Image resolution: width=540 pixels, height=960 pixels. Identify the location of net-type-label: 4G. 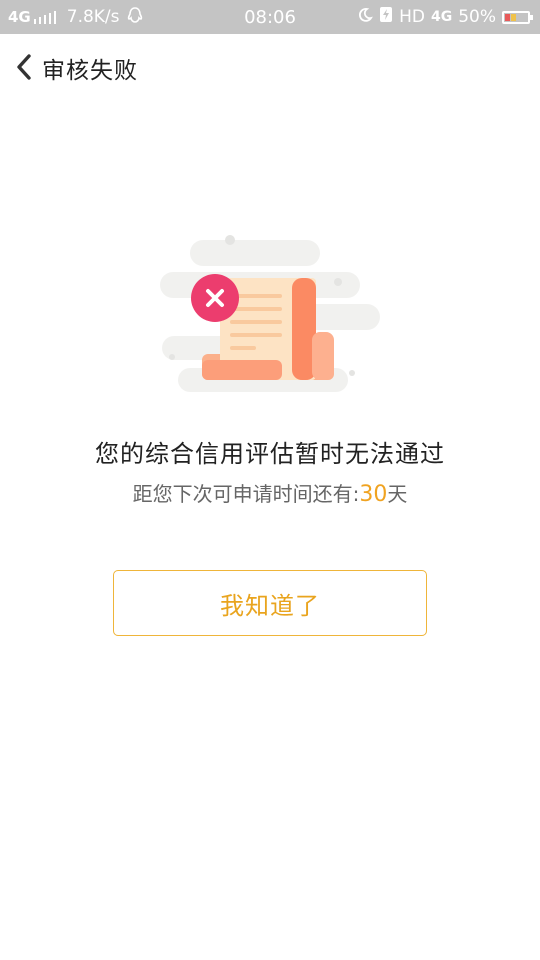
(441, 17).